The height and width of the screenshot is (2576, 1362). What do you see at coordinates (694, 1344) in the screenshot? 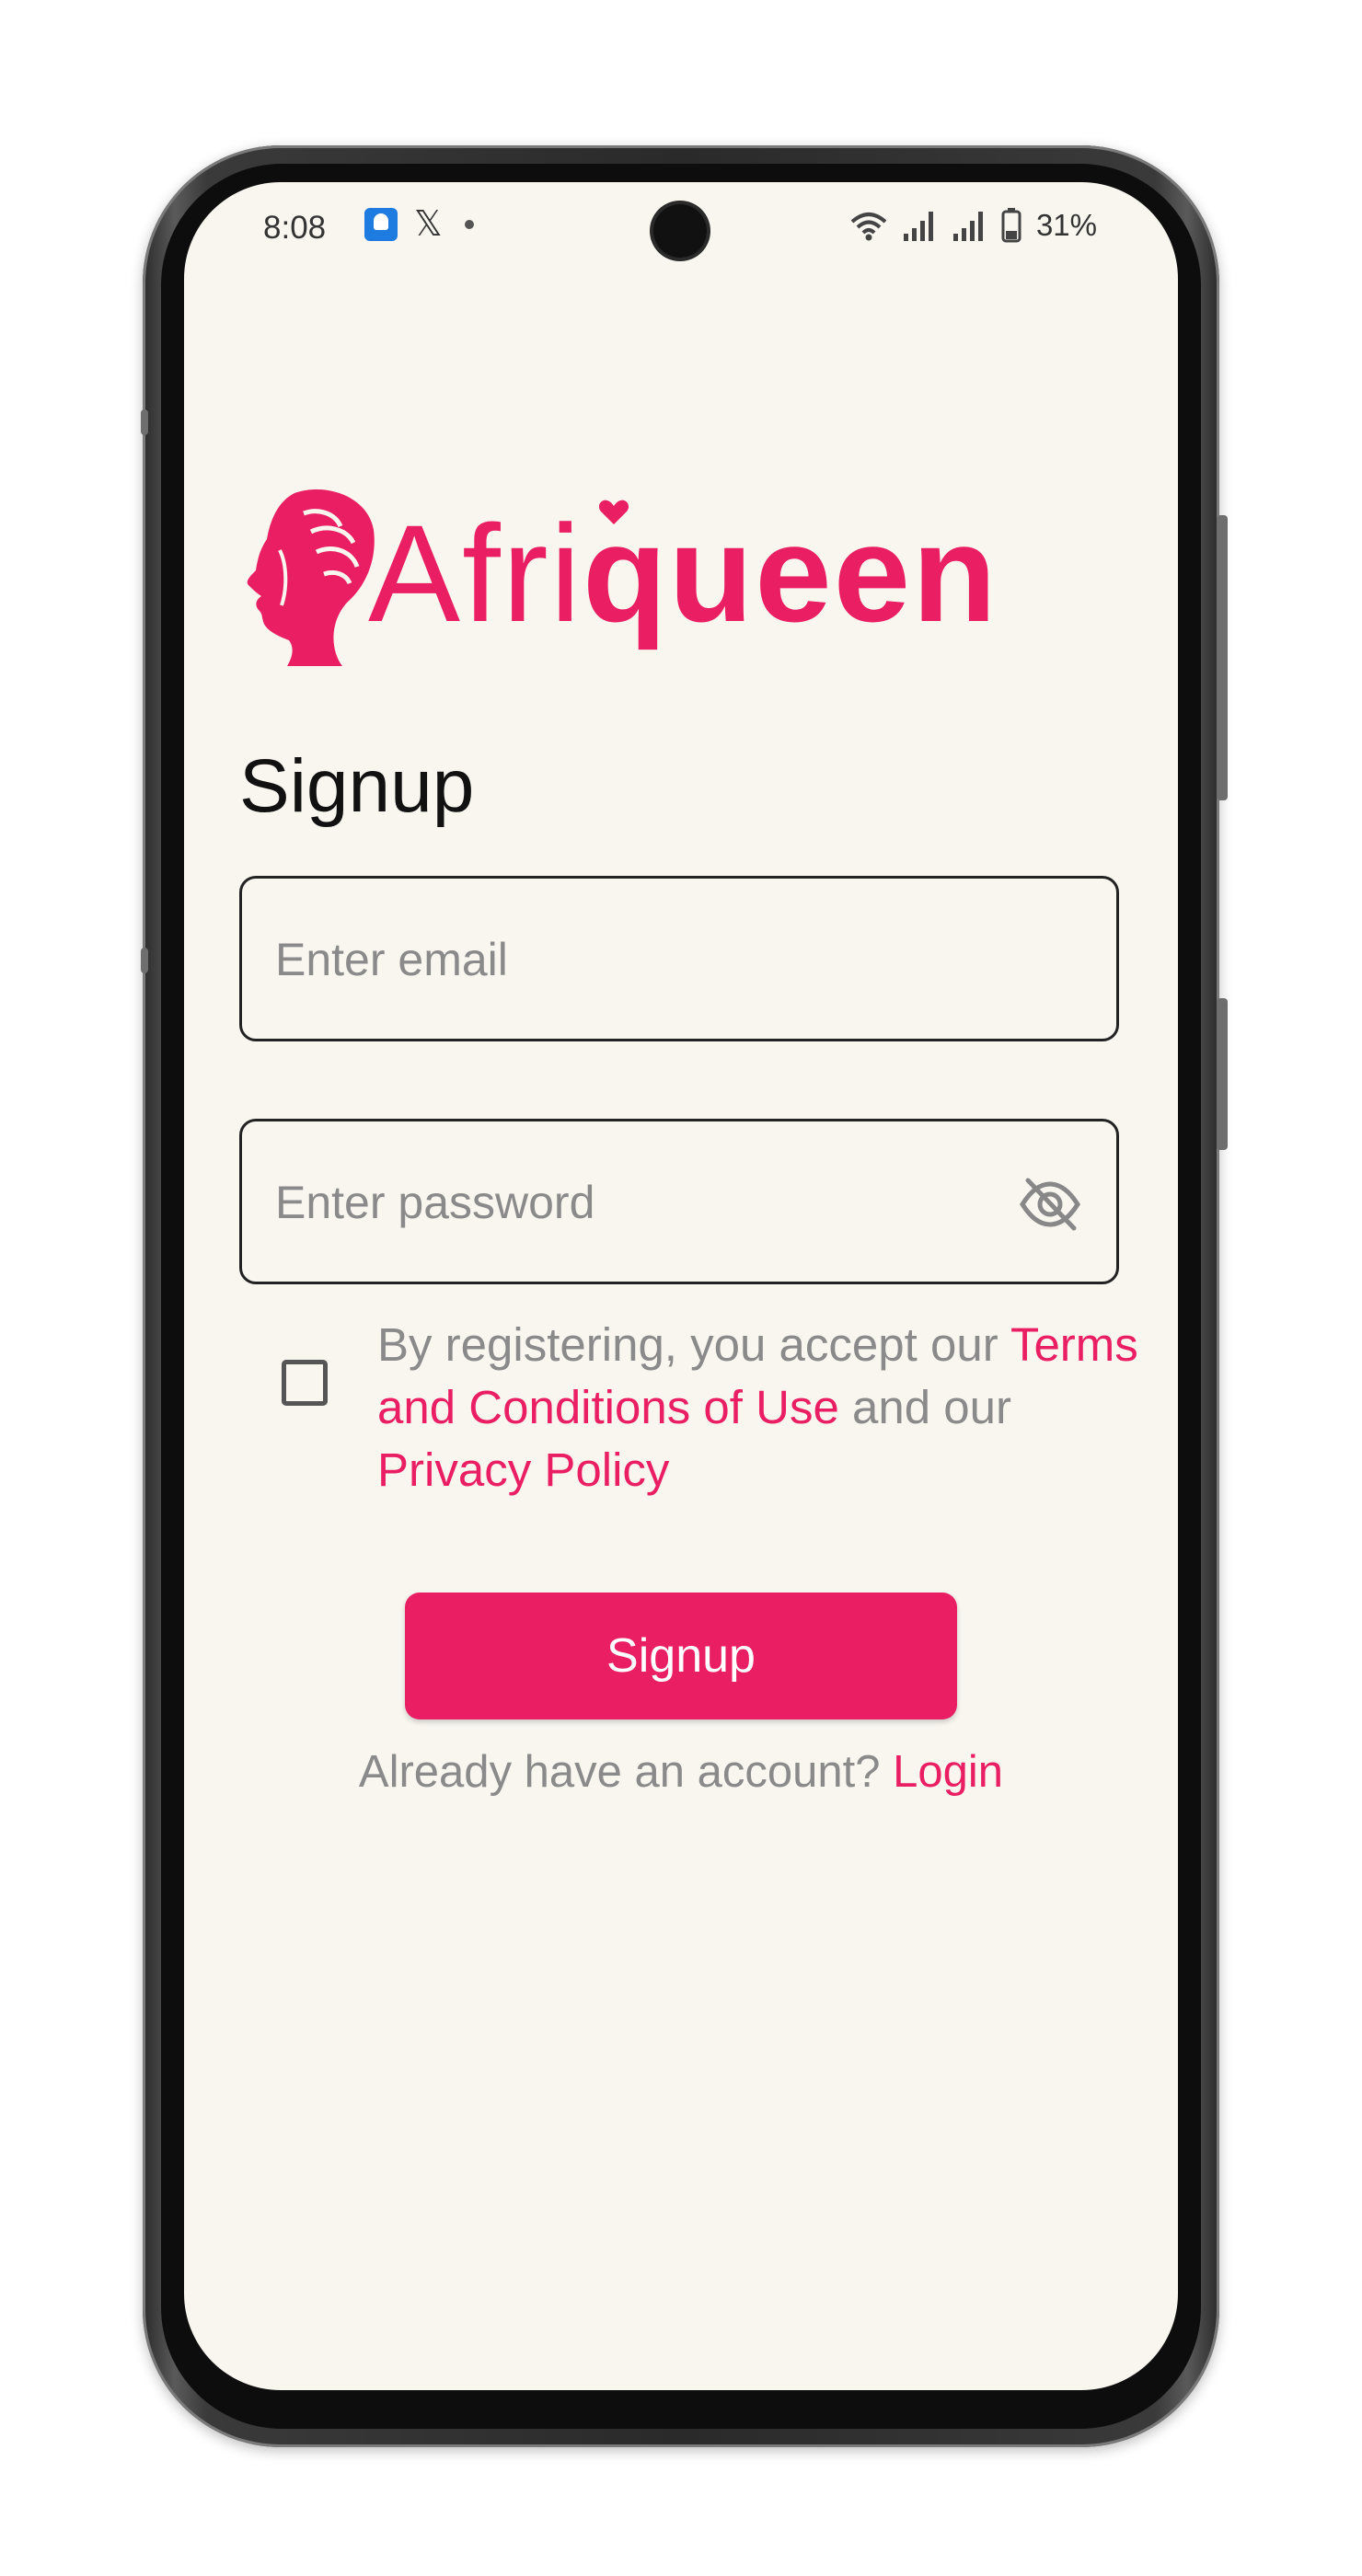
I see `terms-prefix: By registering, you accept our` at bounding box center [694, 1344].